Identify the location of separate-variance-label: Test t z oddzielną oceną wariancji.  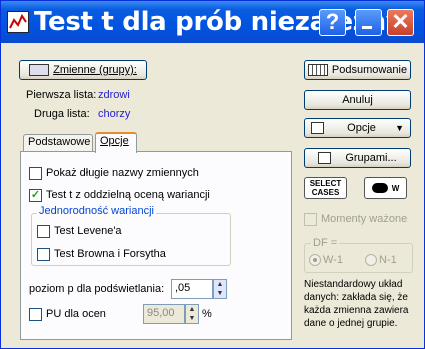
(128, 195).